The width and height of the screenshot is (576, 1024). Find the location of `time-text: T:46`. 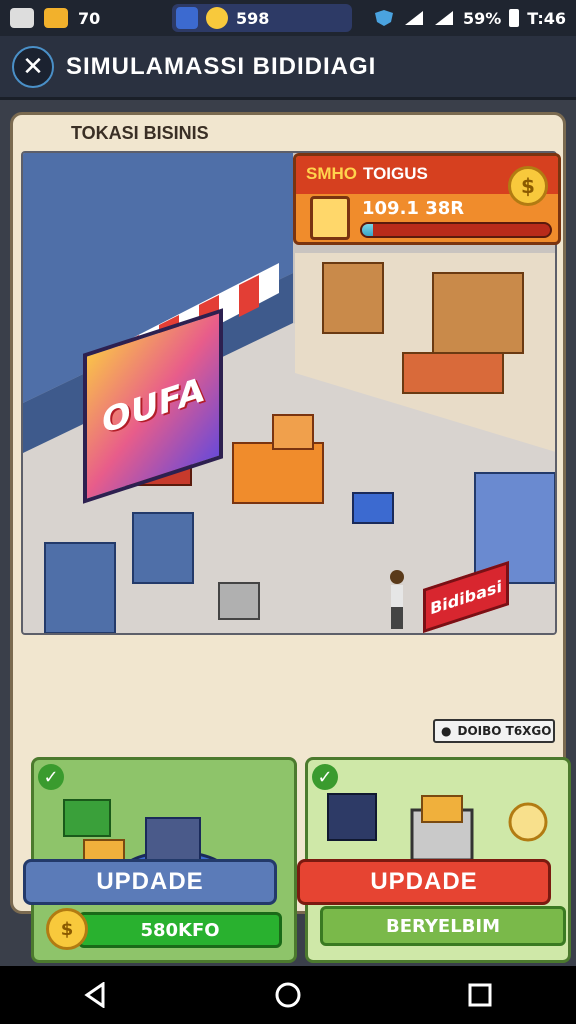

time-text: T:46 is located at coordinates (546, 18).